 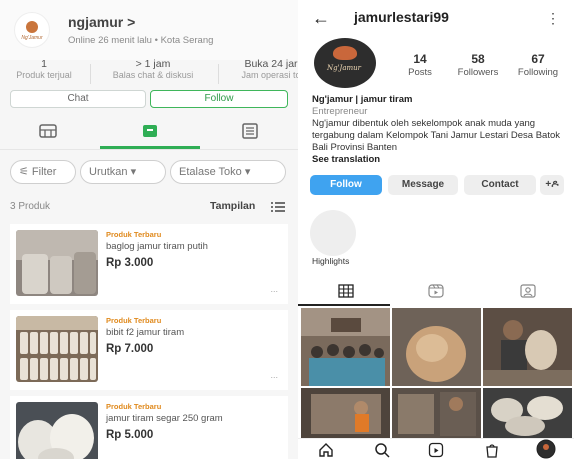 What do you see at coordinates (130, 263) in the screenshot?
I see `product-price: Rp 3.000` at bounding box center [130, 263].